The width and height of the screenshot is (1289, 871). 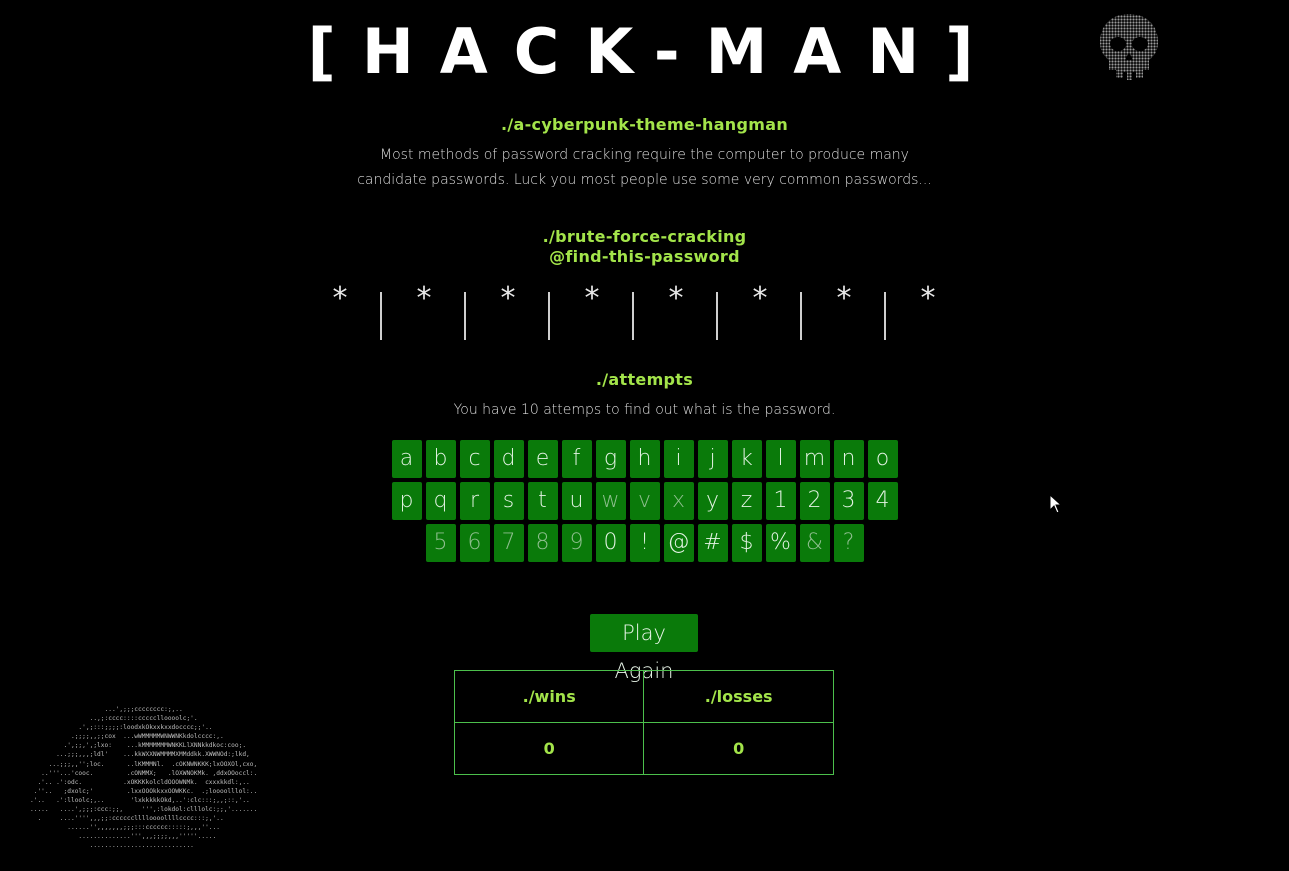 What do you see at coordinates (712, 459) in the screenshot?
I see `key-j: j` at bounding box center [712, 459].